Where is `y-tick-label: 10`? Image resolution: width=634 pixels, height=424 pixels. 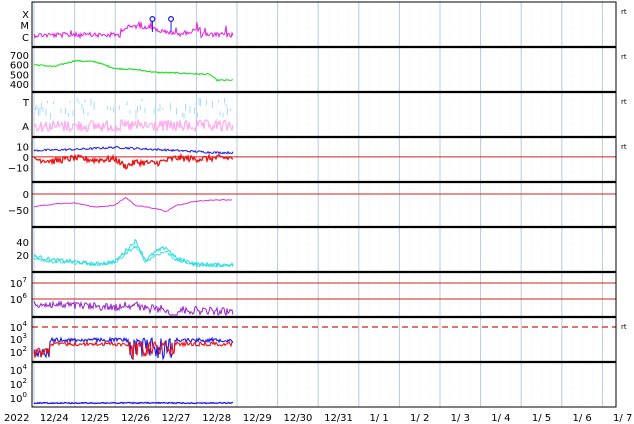
y-tick-label: 10 is located at coordinates (22, 147).